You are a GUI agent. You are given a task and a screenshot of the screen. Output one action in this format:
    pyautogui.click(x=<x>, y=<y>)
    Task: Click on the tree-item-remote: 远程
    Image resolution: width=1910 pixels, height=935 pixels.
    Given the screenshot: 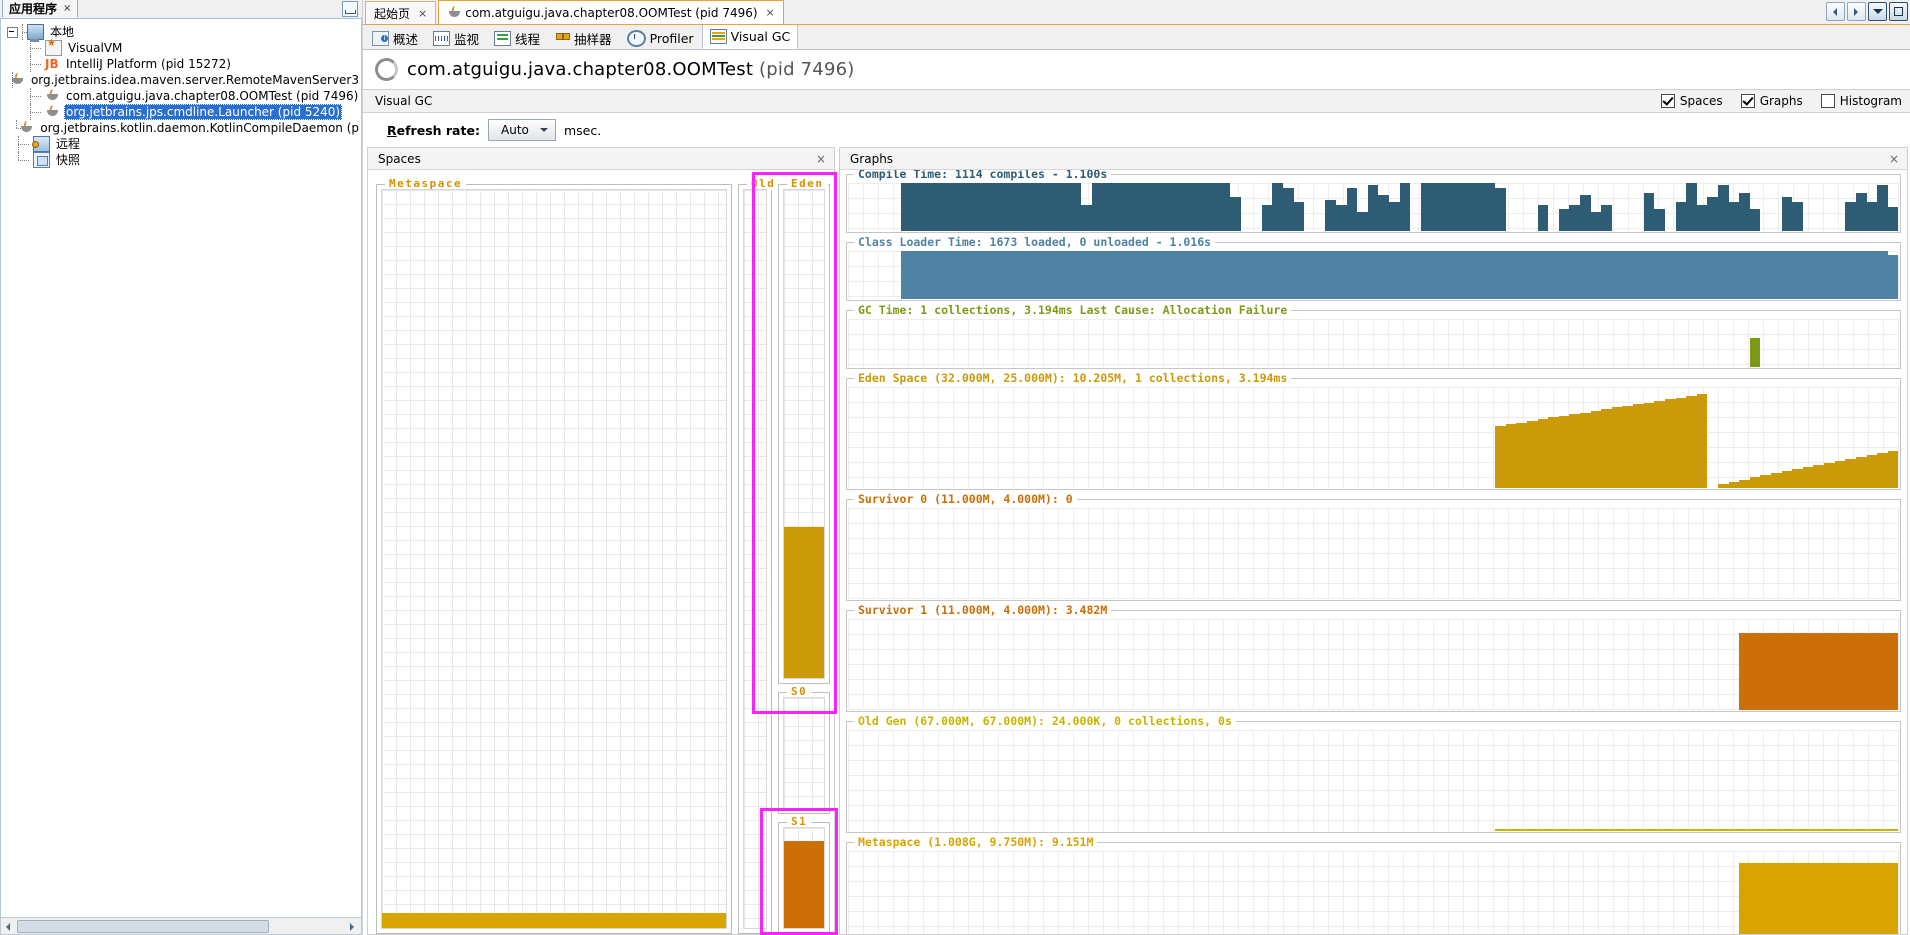 What is the action you would take?
    pyautogui.click(x=184, y=144)
    